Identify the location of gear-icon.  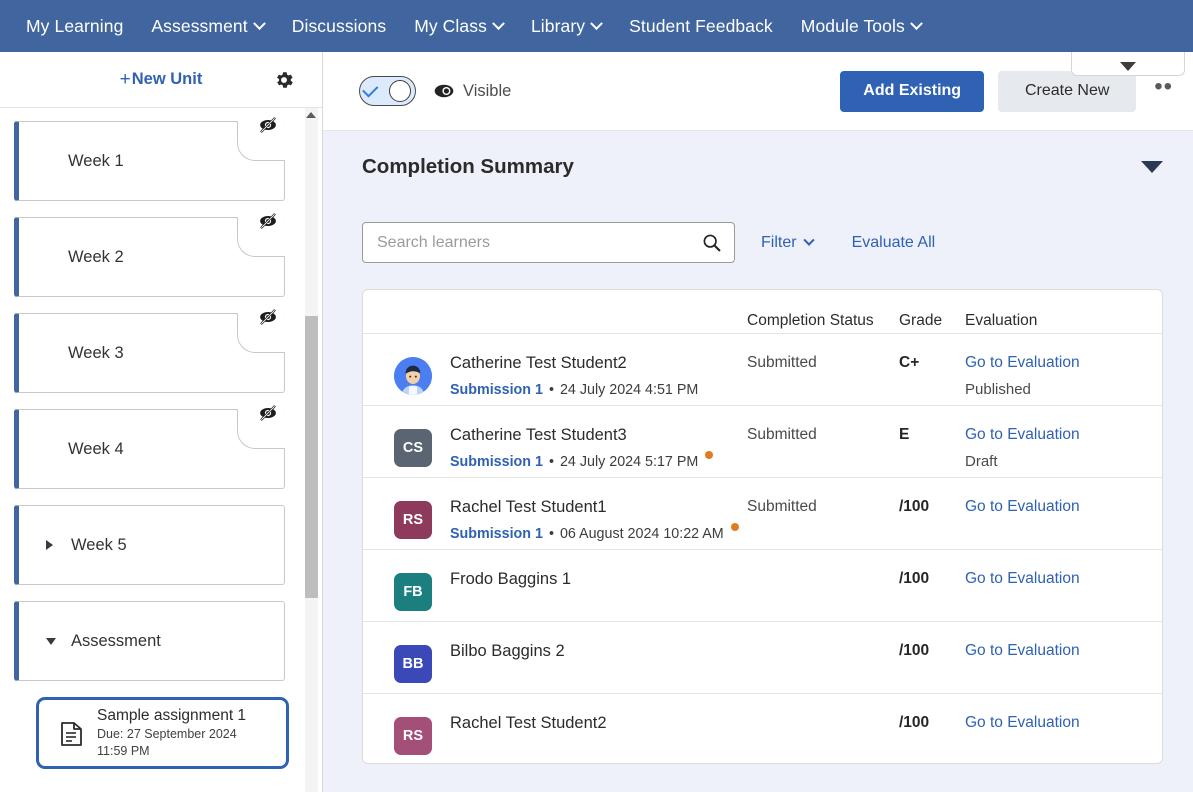
(284, 80).